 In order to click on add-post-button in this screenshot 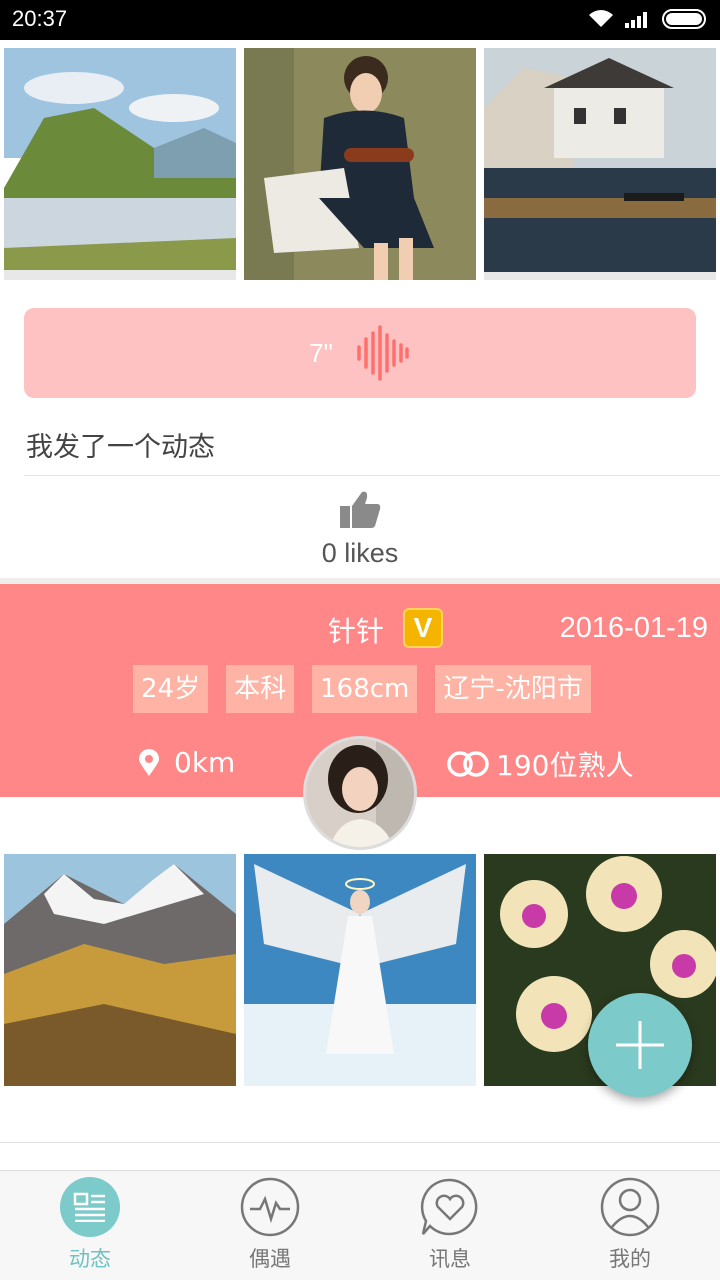, I will do `click(640, 1045)`.